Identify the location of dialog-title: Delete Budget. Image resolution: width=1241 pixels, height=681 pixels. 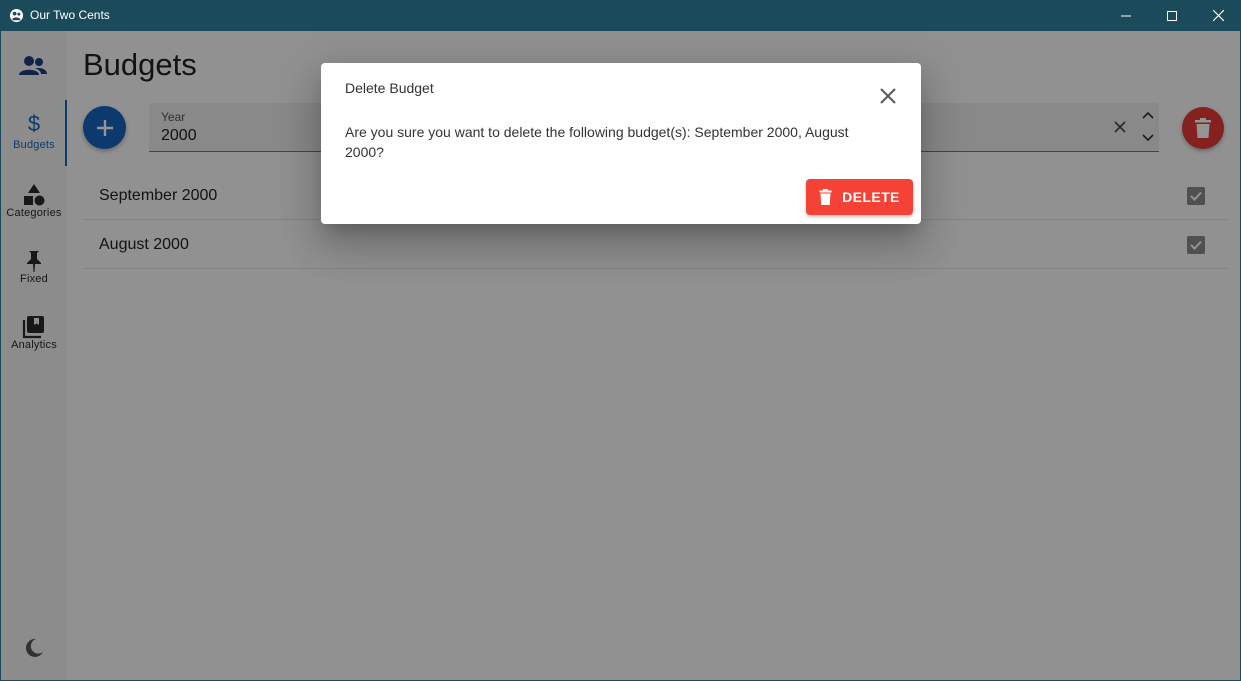
(389, 88).